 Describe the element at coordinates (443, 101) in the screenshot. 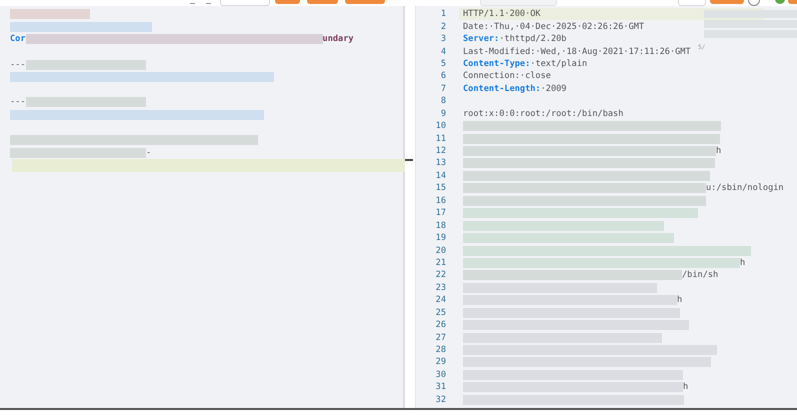

I see `line-number: 8` at that location.